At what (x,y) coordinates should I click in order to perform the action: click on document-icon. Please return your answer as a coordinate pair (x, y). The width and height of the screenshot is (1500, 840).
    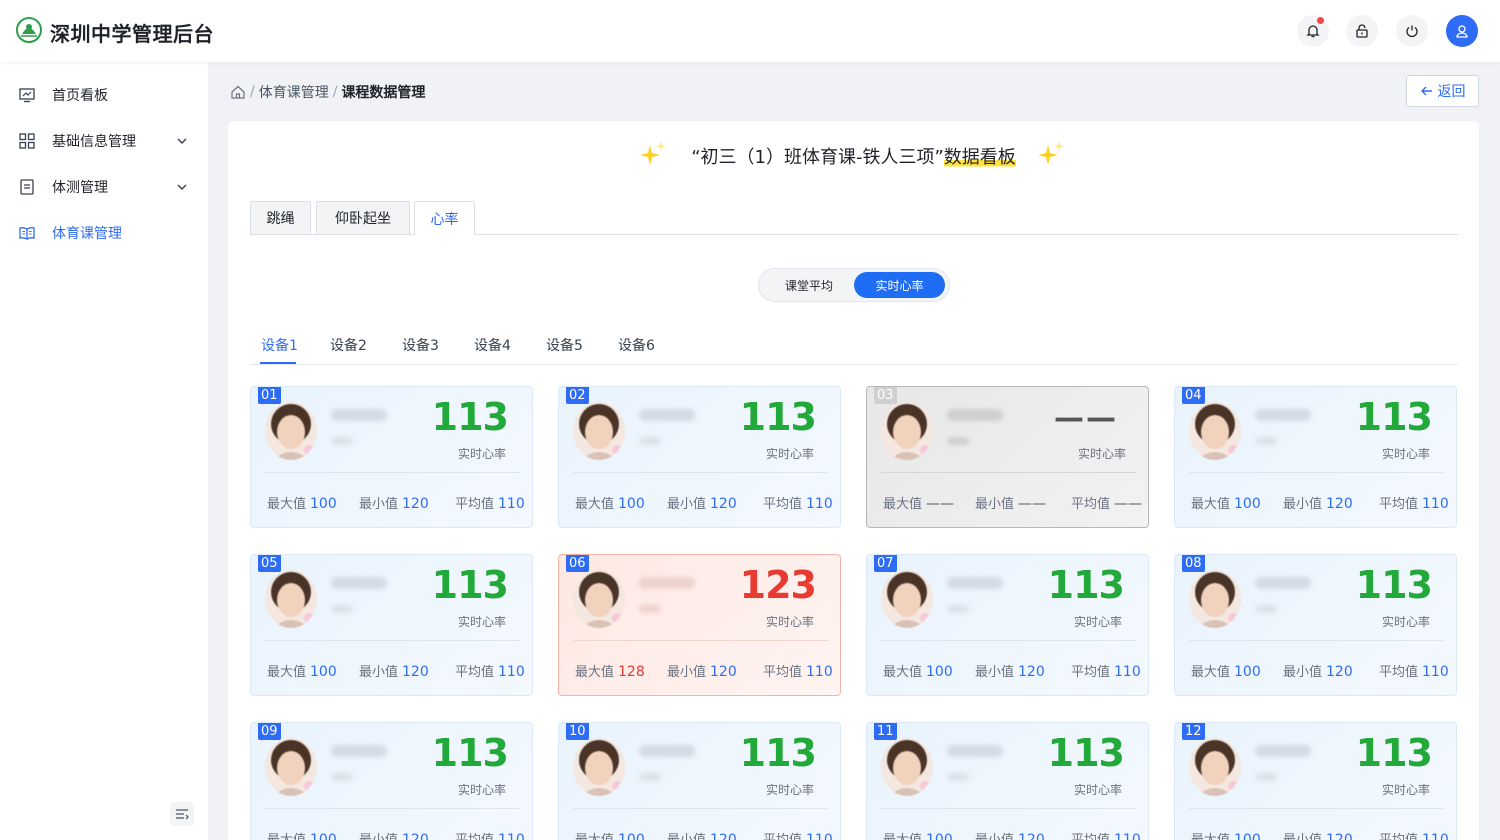
    Looking at the image, I should click on (27, 187).